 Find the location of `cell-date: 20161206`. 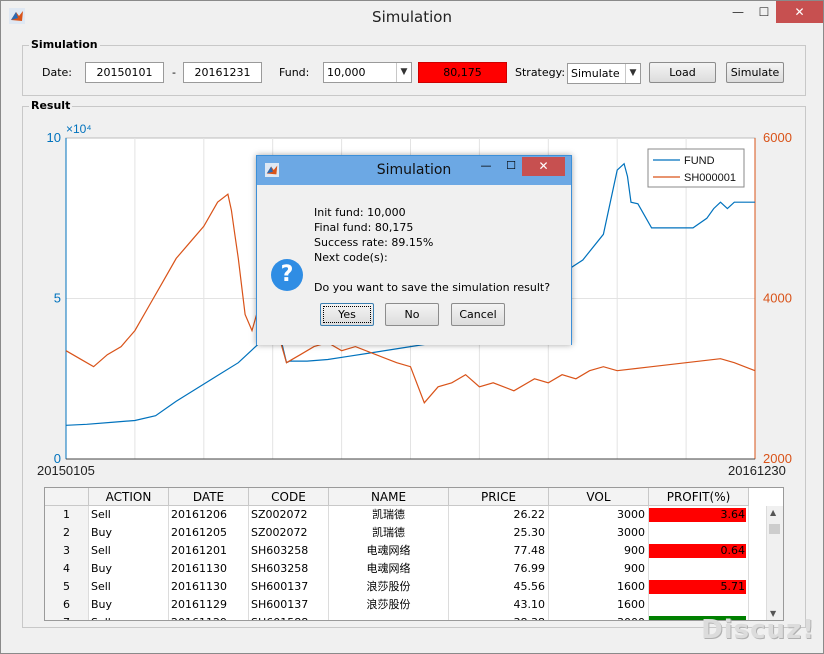

cell-date: 20161206 is located at coordinates (209, 515).